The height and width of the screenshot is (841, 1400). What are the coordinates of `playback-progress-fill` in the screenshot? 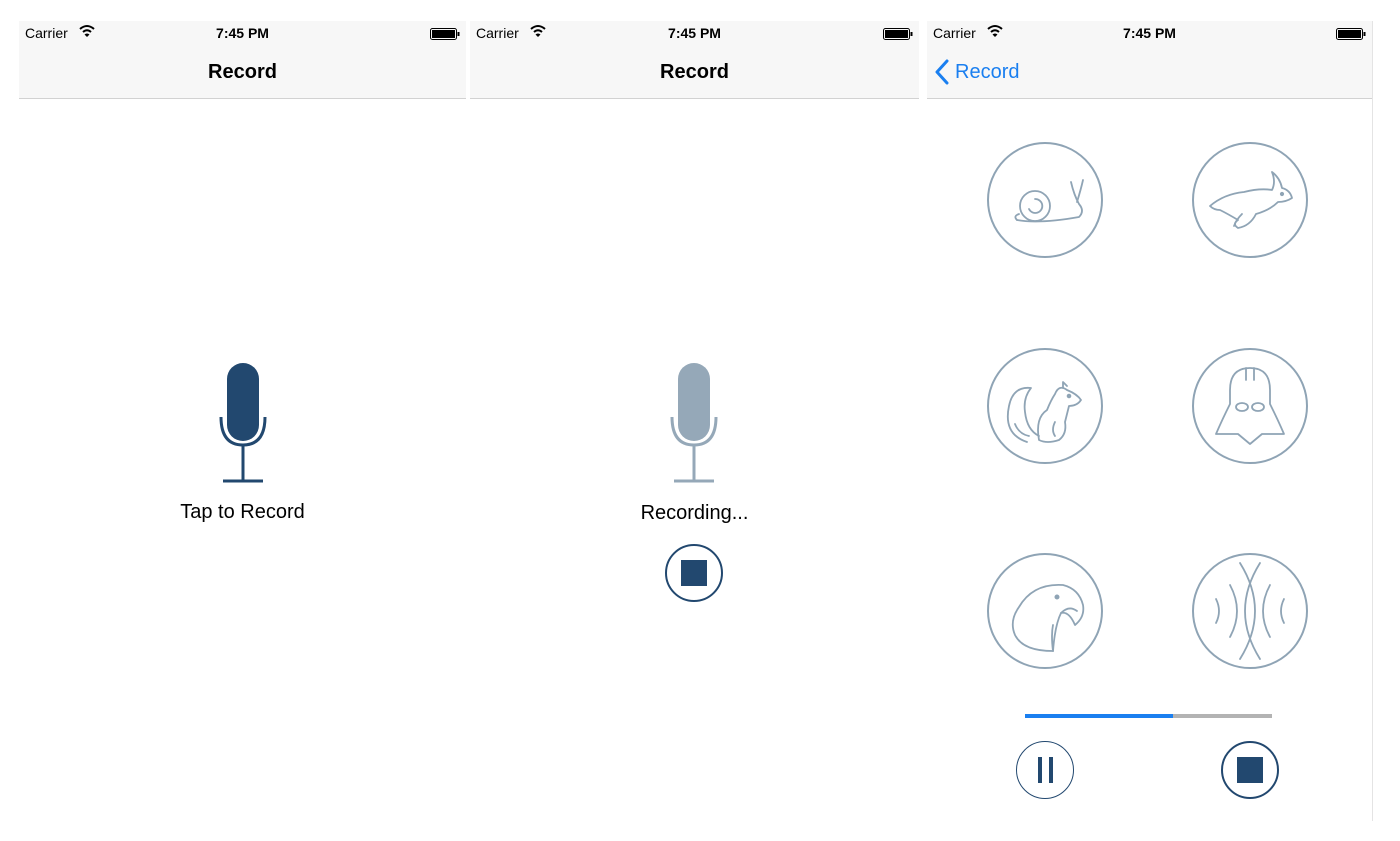 It's located at (1099, 716).